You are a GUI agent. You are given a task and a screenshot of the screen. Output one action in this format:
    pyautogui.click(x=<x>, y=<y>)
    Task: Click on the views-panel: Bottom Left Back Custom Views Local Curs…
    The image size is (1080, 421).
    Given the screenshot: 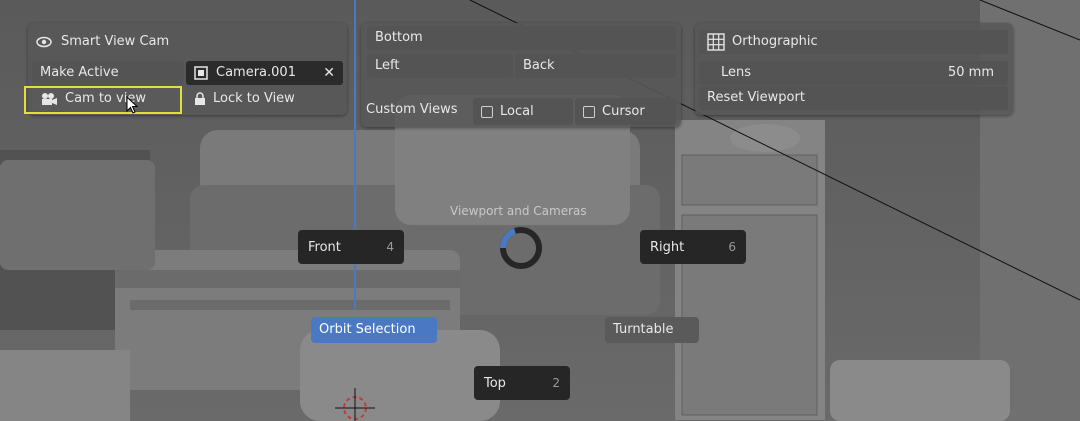 What is the action you would take?
    pyautogui.click(x=521, y=75)
    